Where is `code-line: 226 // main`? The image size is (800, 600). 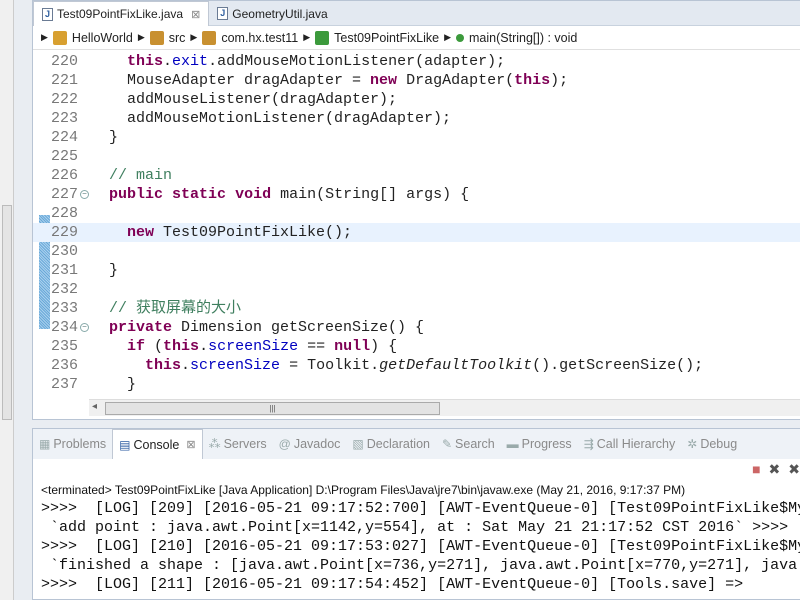 code-line: 226 // main is located at coordinates (416, 175).